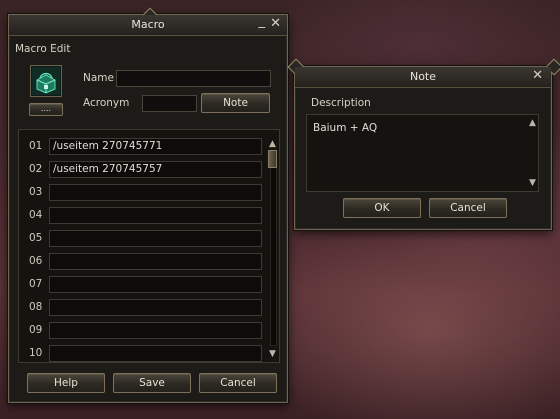  Describe the element at coordinates (66, 383) in the screenshot. I see `help-button: Help` at that location.